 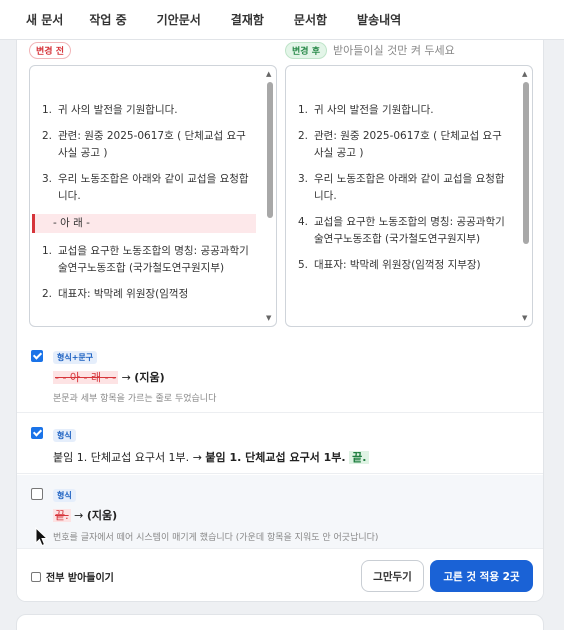 What do you see at coordinates (280, 574) in the screenshot?
I see `panel-footer: 전부 받아들이기 그만두기 고른 것 적용 2곳` at bounding box center [280, 574].